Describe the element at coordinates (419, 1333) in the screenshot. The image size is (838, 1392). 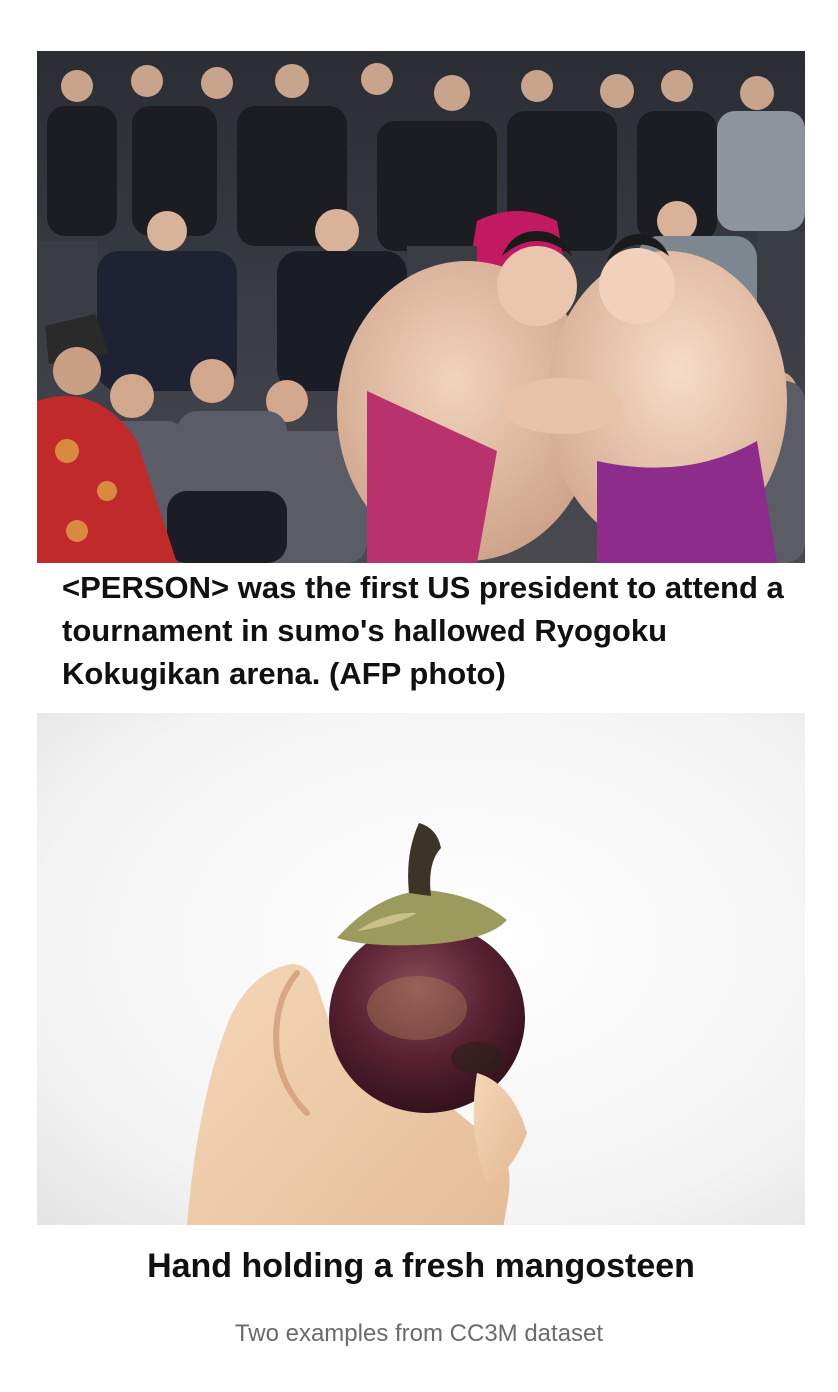
I see `figure-caption: Two examples from CC3M dataset` at that location.